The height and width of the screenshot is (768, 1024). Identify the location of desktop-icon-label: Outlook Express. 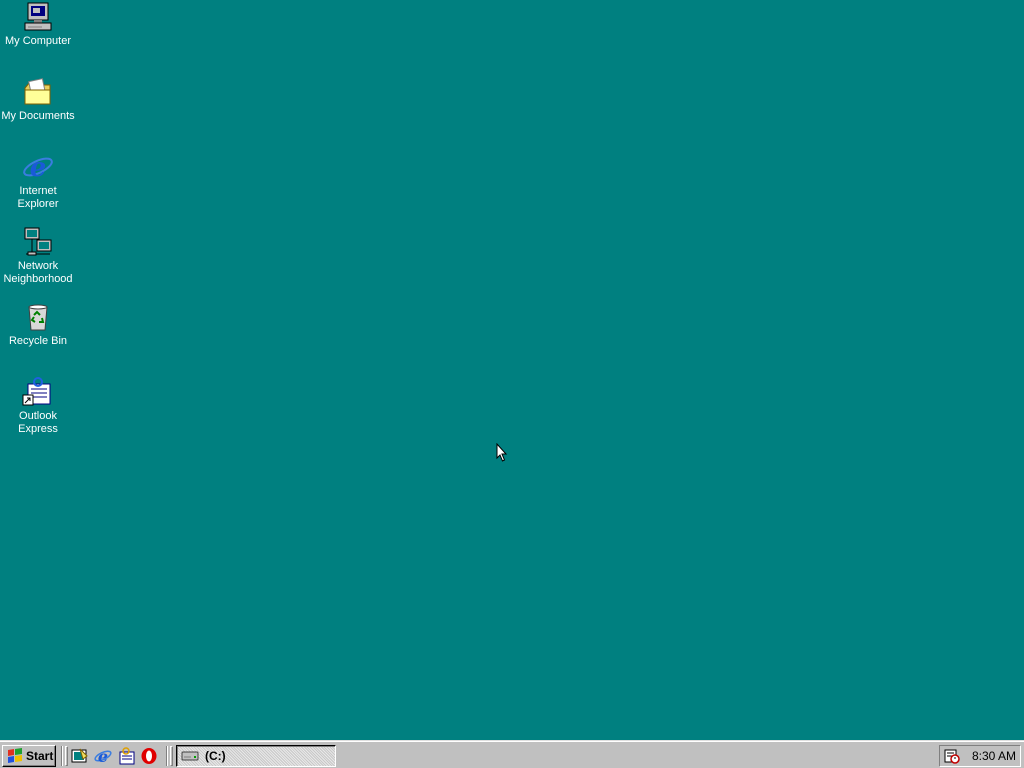
(38, 422).